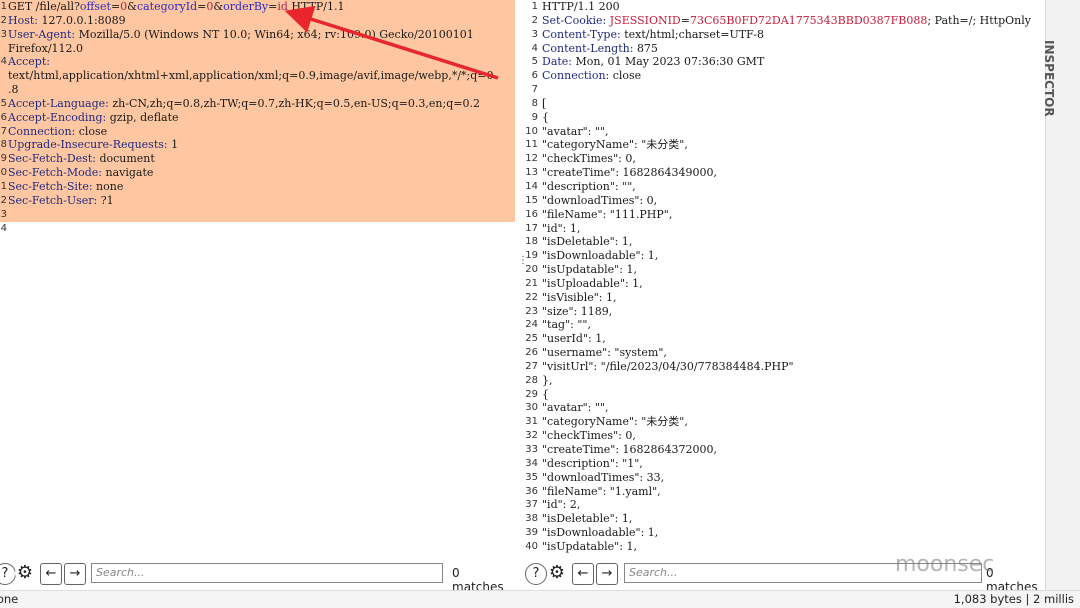 This screenshot has height=608, width=1080. What do you see at coordinates (592, 463) in the screenshot?
I see `token: "description": "1",` at bounding box center [592, 463].